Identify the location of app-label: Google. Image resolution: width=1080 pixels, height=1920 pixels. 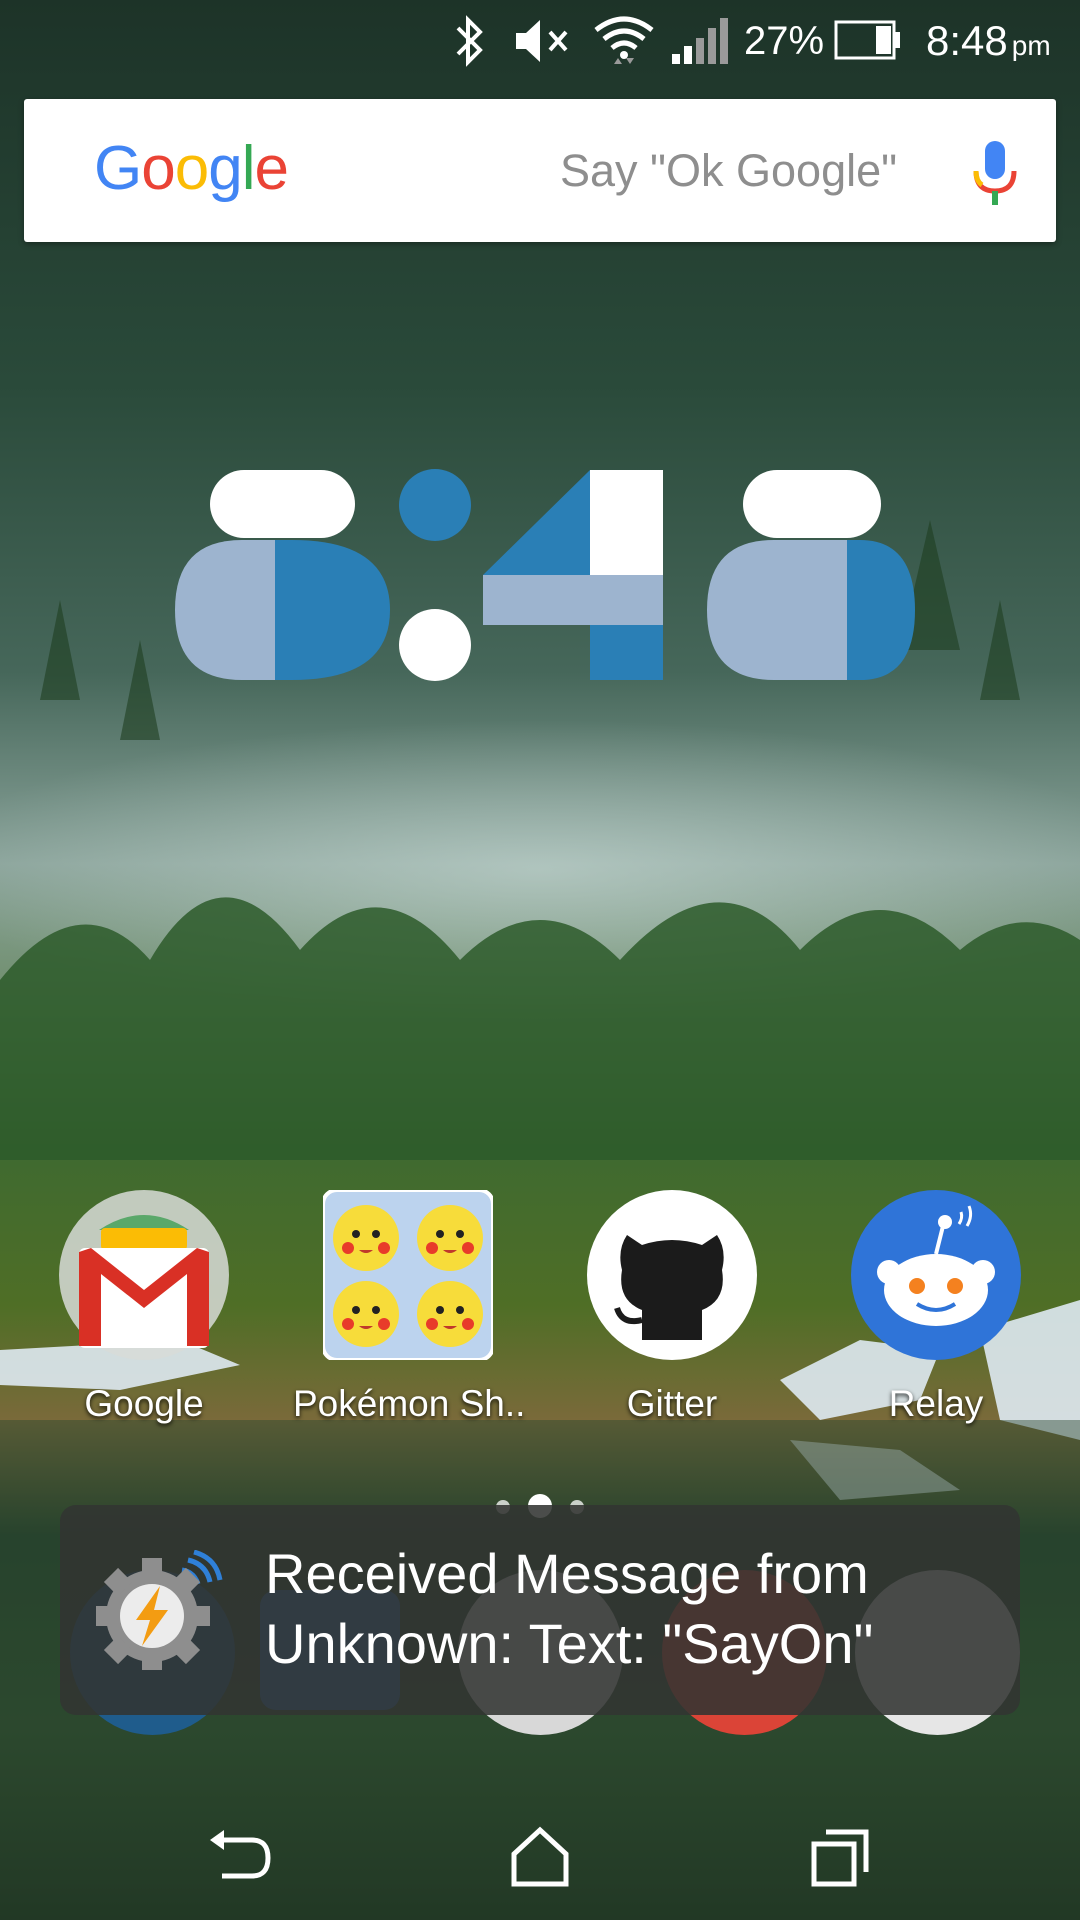
(144, 1403).